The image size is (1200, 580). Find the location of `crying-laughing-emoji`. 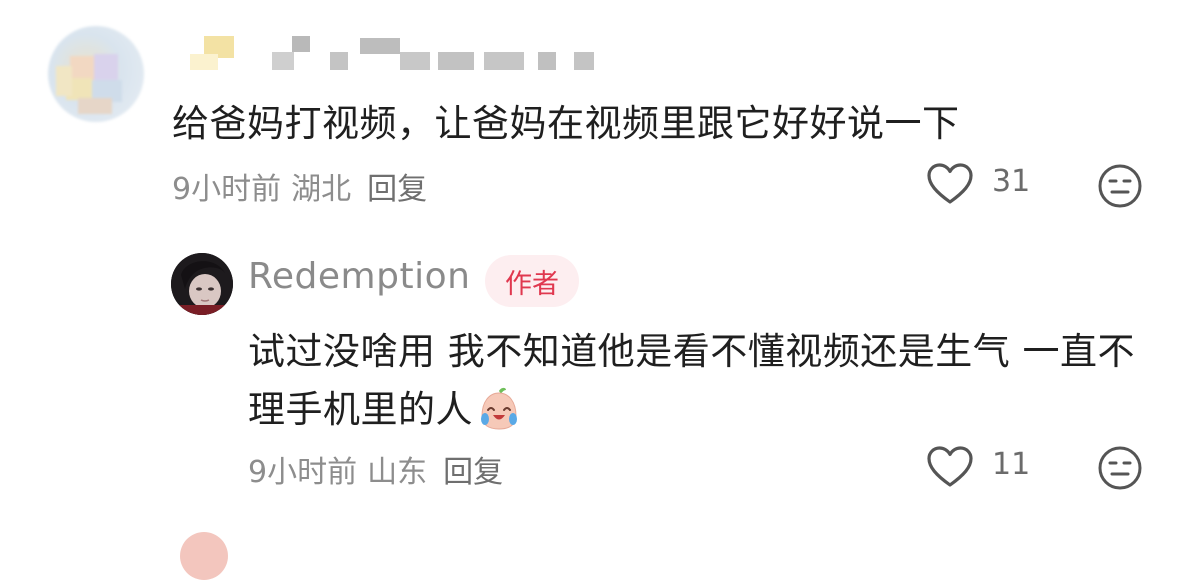

crying-laughing-emoji is located at coordinates (499, 408).